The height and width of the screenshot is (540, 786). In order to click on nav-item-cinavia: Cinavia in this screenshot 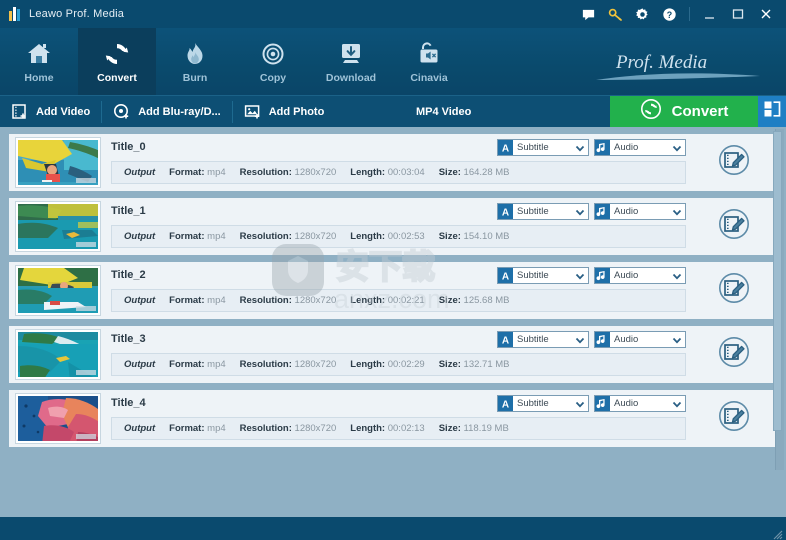, I will do `click(429, 61)`.